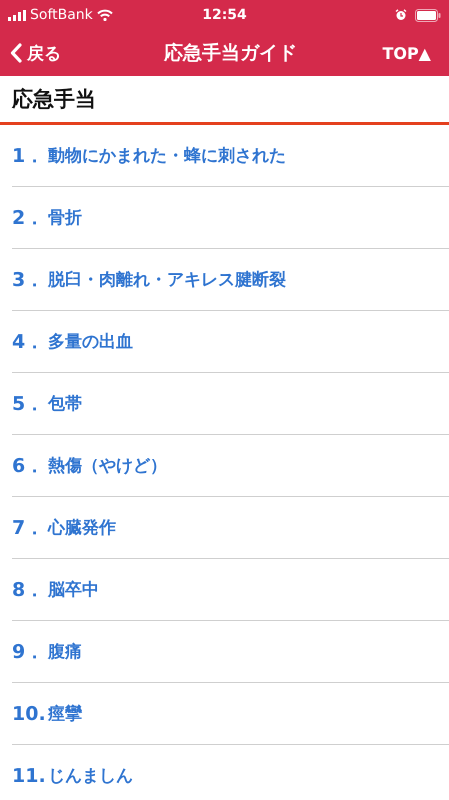  What do you see at coordinates (29, 466) in the screenshot?
I see `item-number: 6．` at bounding box center [29, 466].